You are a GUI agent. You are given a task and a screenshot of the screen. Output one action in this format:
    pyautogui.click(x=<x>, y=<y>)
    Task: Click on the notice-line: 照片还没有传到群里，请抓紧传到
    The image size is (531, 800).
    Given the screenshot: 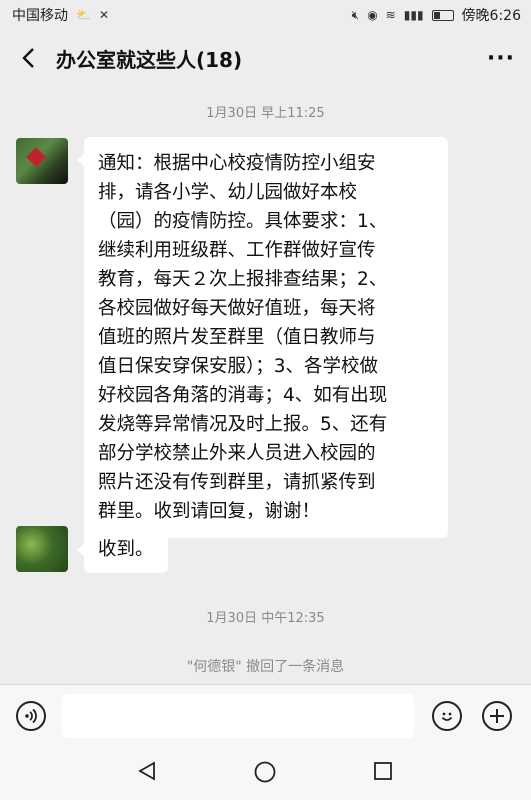 What is the action you would take?
    pyautogui.click(x=237, y=482)
    